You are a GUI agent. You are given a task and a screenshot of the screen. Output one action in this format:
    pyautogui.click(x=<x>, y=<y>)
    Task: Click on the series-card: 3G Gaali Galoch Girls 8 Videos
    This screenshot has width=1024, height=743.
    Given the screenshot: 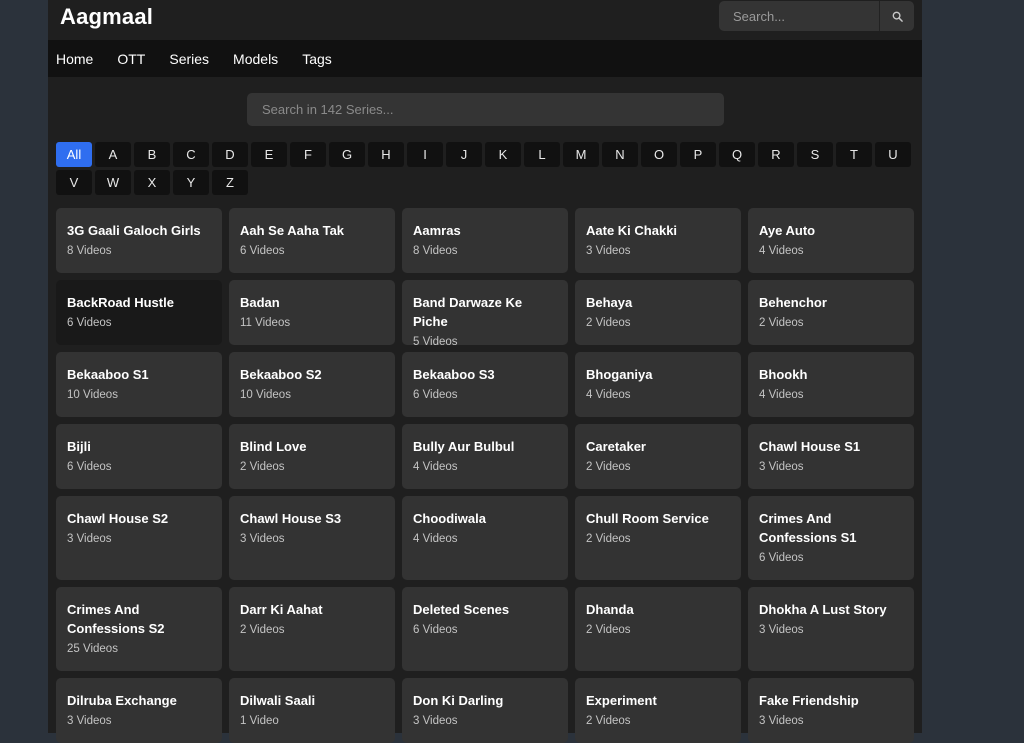 What is the action you would take?
    pyautogui.click(x=139, y=240)
    